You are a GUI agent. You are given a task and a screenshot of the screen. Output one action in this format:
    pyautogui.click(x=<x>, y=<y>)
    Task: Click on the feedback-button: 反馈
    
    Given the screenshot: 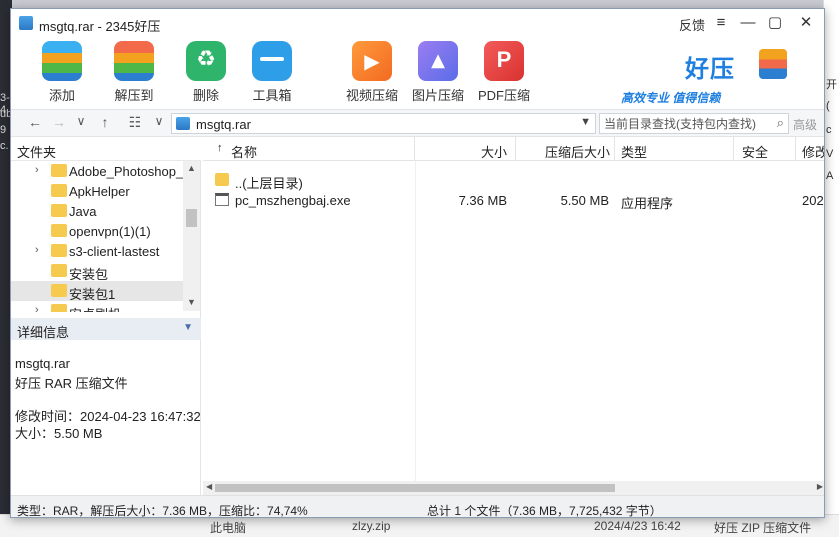 What is the action you would take?
    pyautogui.click(x=692, y=24)
    